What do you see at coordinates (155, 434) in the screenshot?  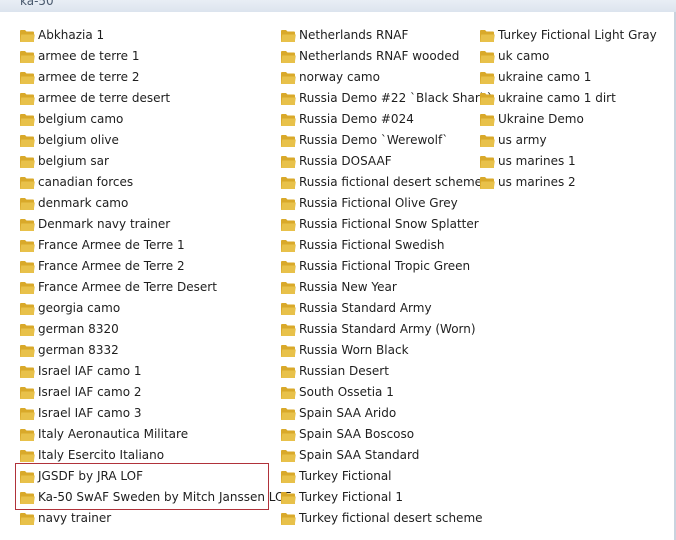 I see `folder-item: Italy Aeronautica Militare` at bounding box center [155, 434].